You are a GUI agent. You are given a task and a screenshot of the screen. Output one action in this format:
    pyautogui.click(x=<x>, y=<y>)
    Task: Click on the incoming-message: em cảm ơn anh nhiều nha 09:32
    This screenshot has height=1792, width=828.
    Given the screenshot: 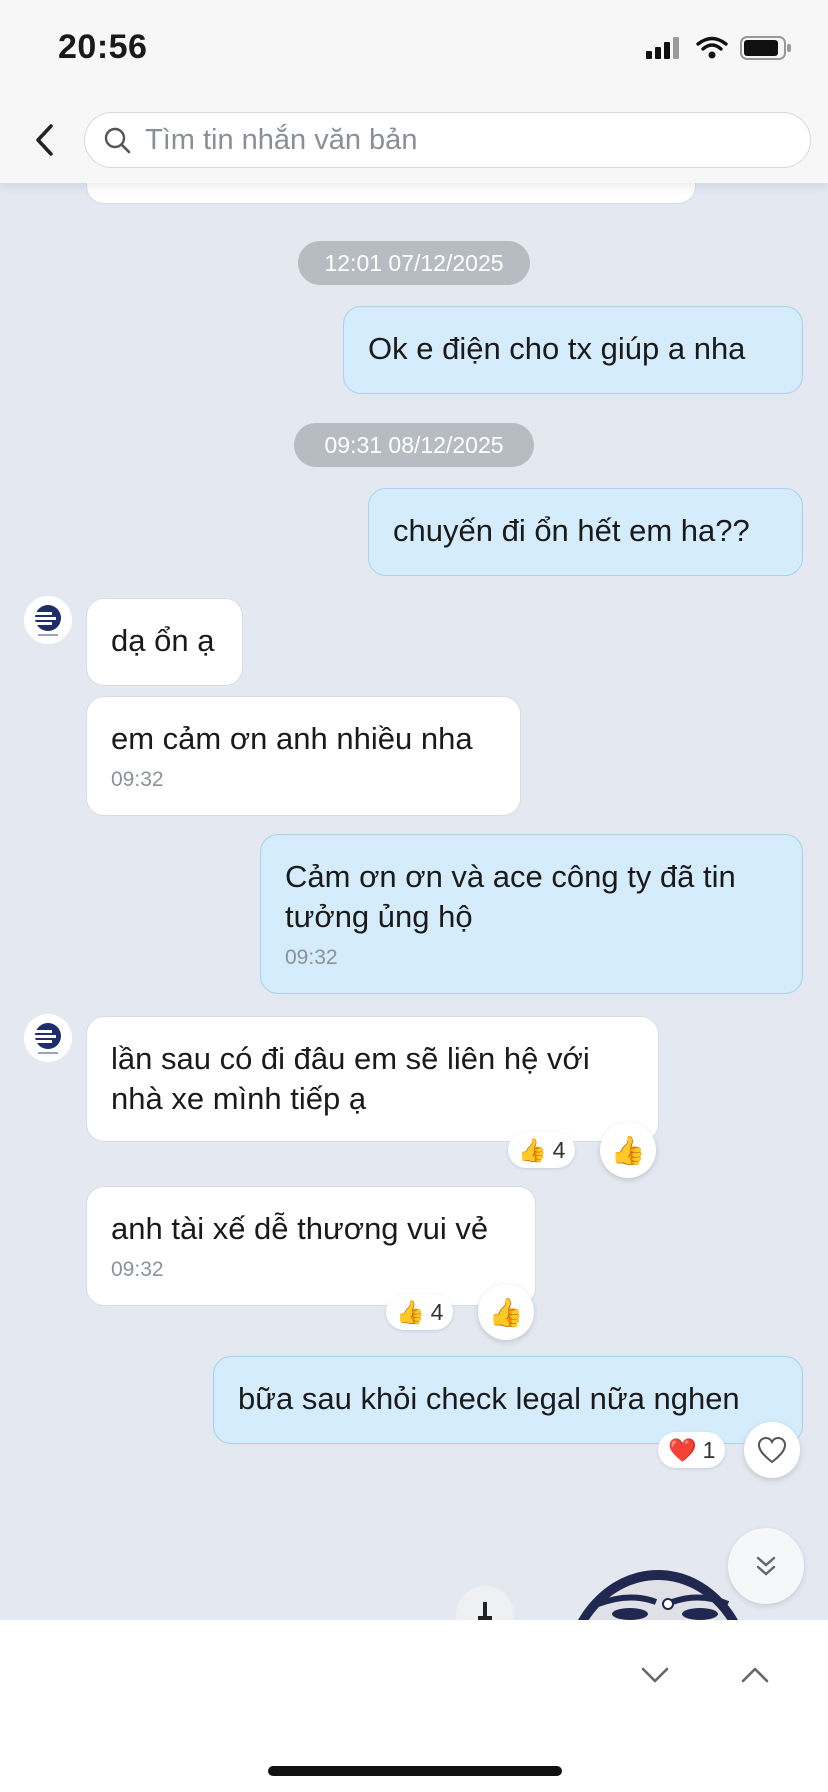 What is the action you would take?
    pyautogui.click(x=303, y=756)
    